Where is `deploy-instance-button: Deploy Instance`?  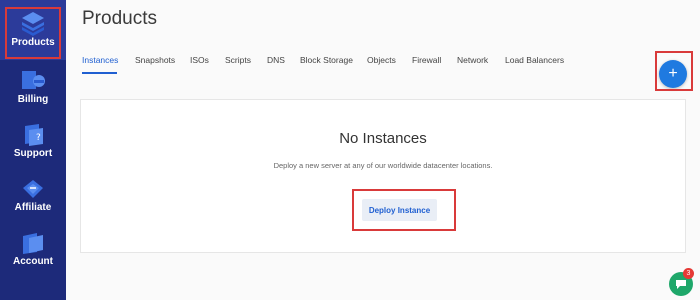
deploy-instance-button: Deploy Instance is located at coordinates (399, 210).